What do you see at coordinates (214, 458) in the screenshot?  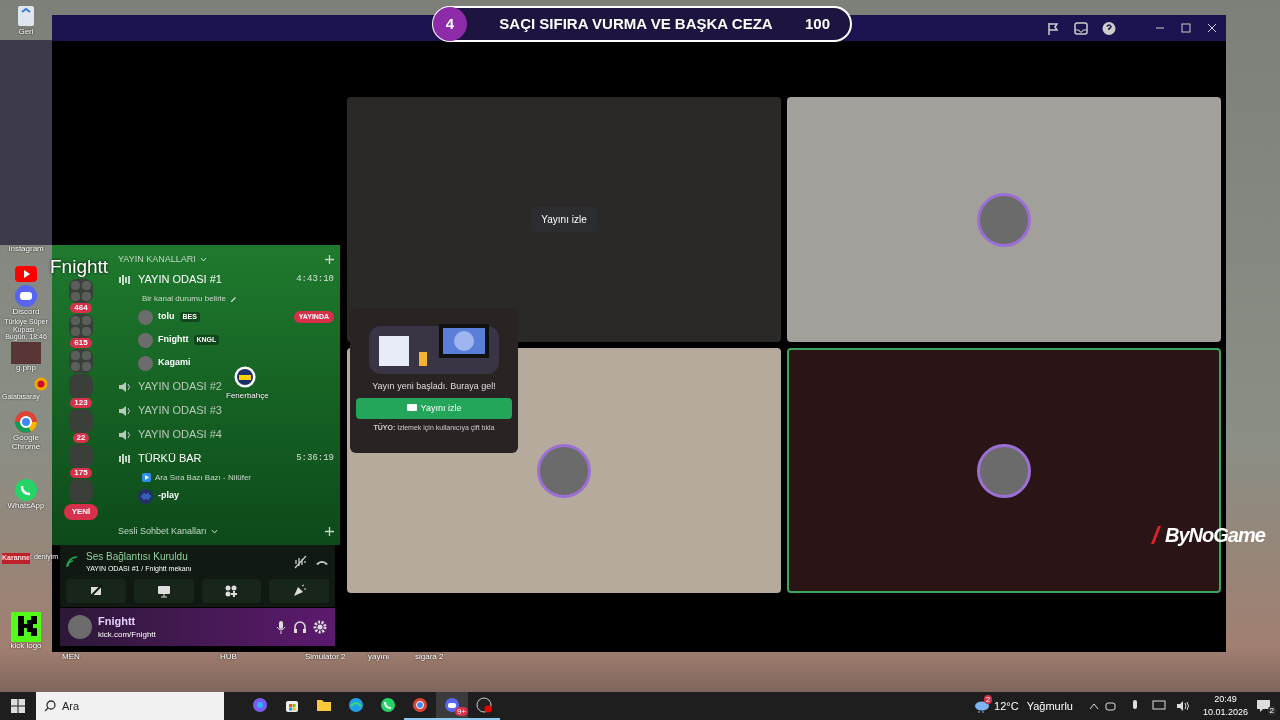 I see `channel-name: TÜRKÜ BAR` at bounding box center [214, 458].